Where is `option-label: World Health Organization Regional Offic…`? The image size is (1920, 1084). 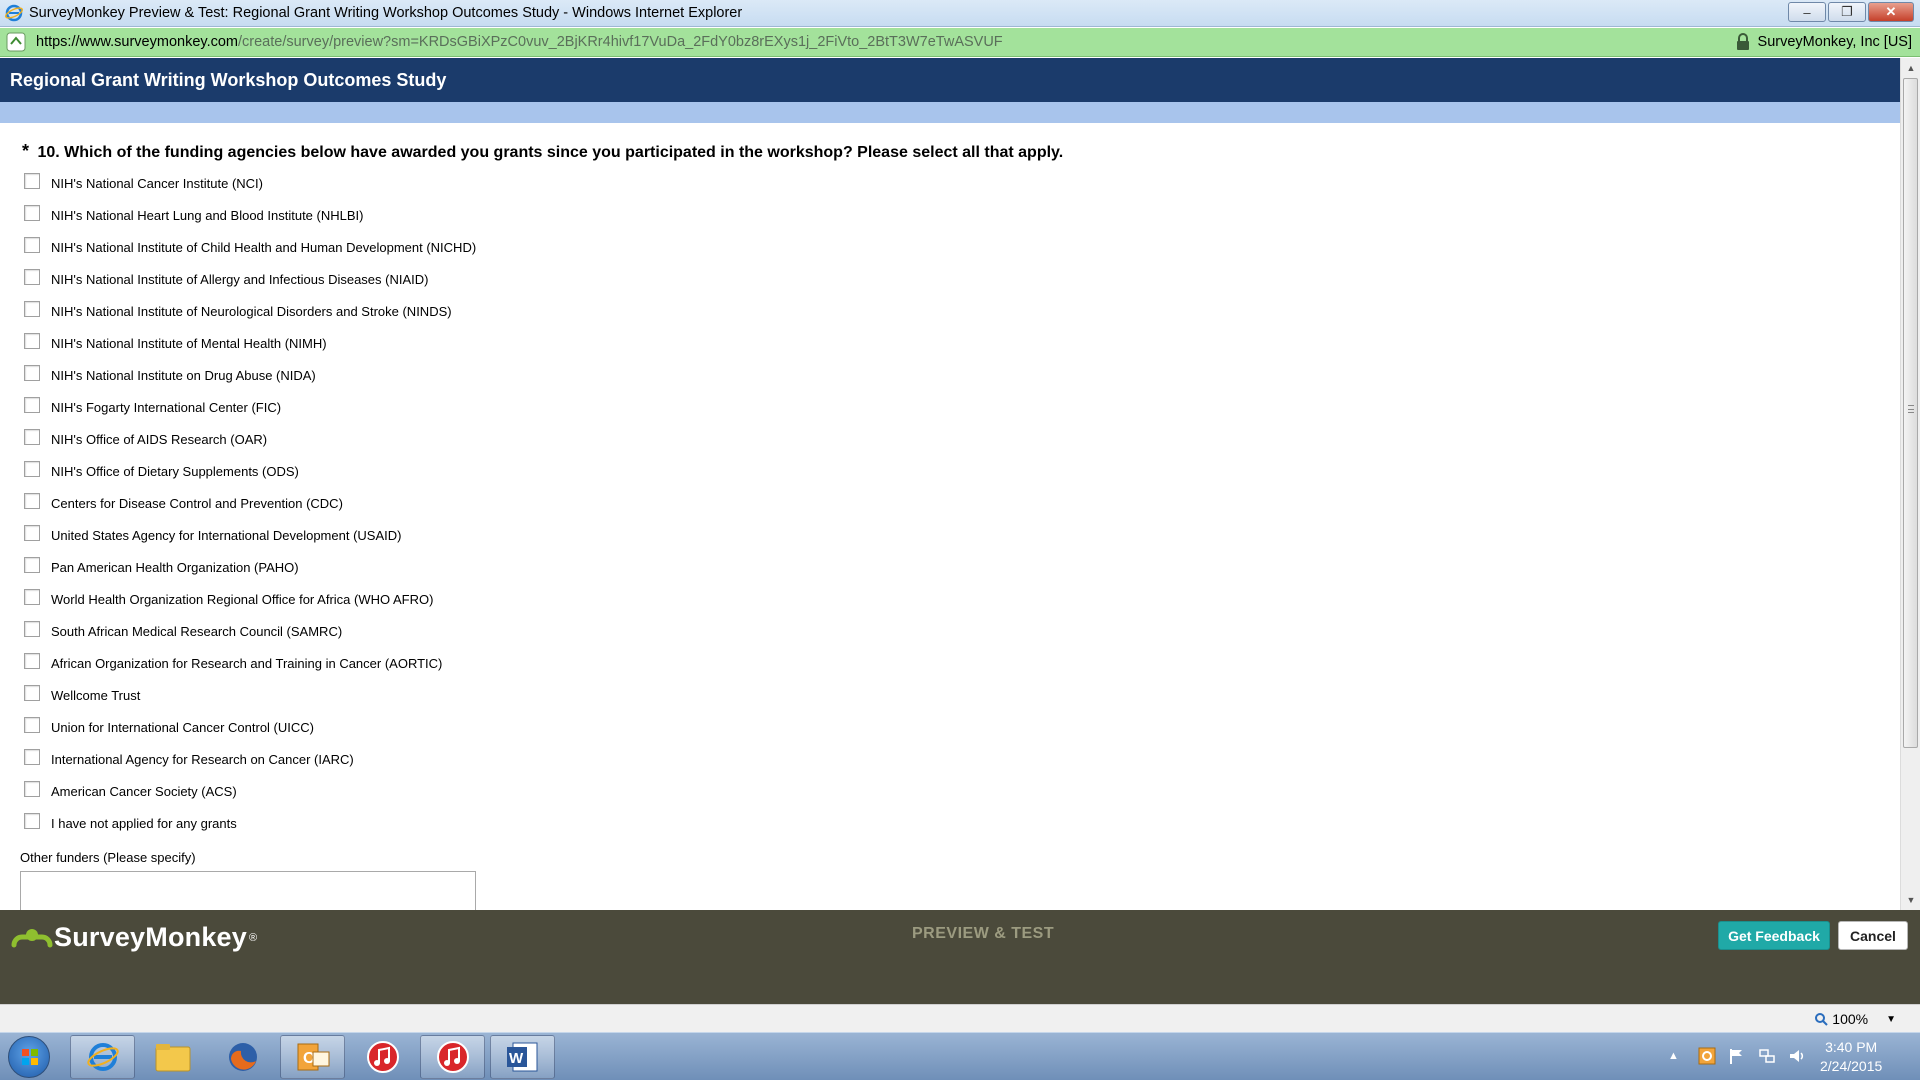 option-label: World Health Organization Regional Offic… is located at coordinates (242, 599).